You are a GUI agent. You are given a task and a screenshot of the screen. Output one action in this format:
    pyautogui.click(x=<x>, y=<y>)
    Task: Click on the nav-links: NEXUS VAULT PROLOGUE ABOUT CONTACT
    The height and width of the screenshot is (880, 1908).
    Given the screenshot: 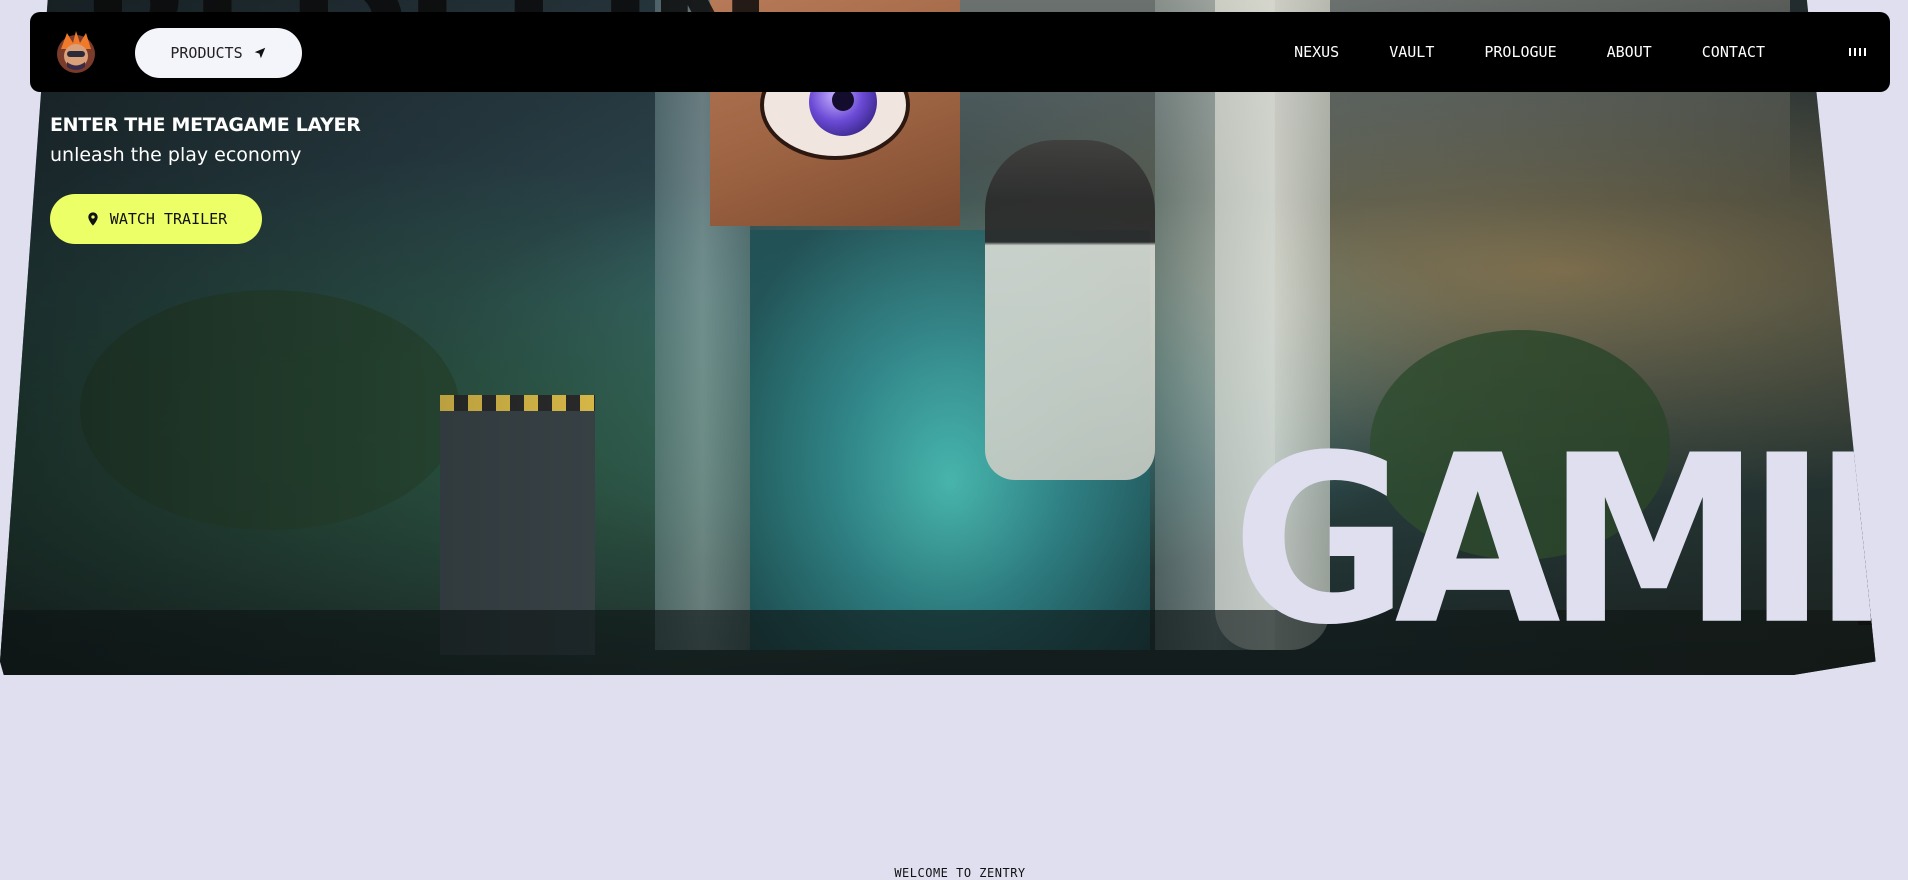 What is the action you would take?
    pyautogui.click(x=1529, y=52)
    